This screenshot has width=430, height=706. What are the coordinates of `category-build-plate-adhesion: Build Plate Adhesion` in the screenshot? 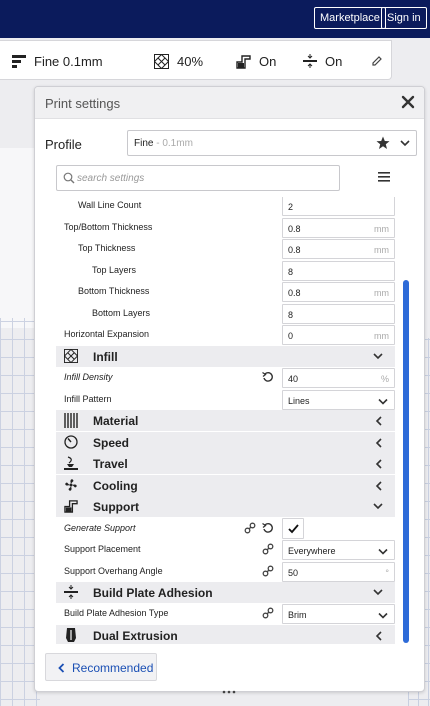 It's located at (225, 592).